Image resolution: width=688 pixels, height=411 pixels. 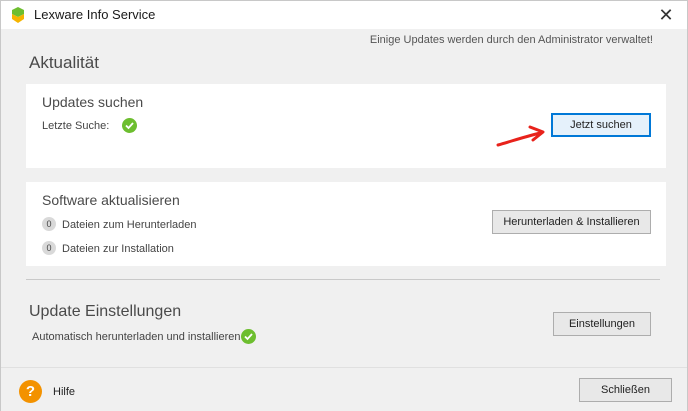 I want to click on update-settings-title: Update Einstellungen, so click(x=105, y=311).